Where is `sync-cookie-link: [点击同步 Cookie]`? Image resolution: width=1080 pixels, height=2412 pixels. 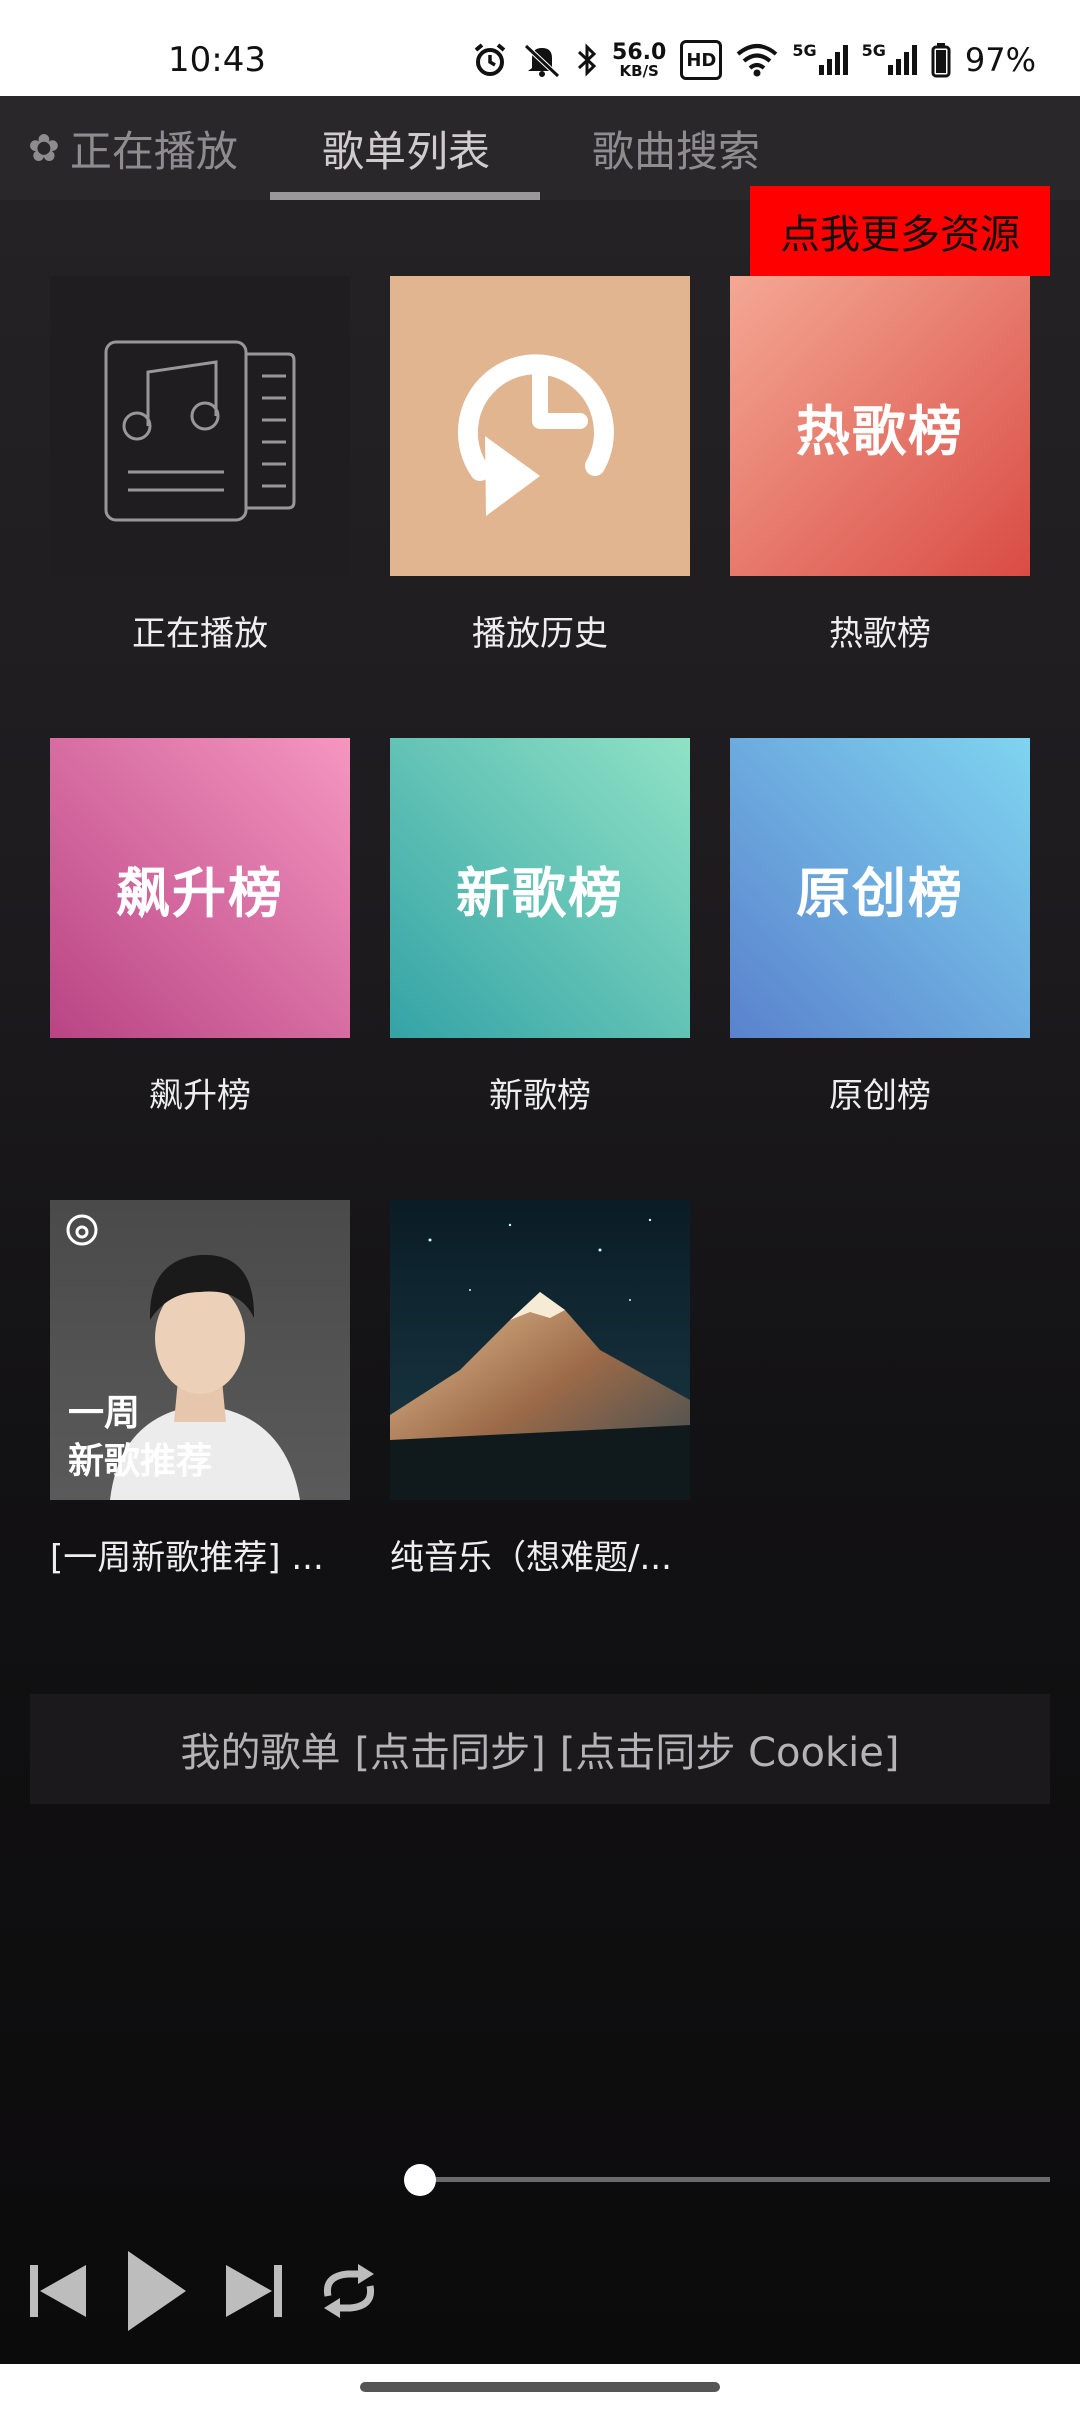
sync-cookie-link: [点击同步 Cookie] is located at coordinates (730, 1749).